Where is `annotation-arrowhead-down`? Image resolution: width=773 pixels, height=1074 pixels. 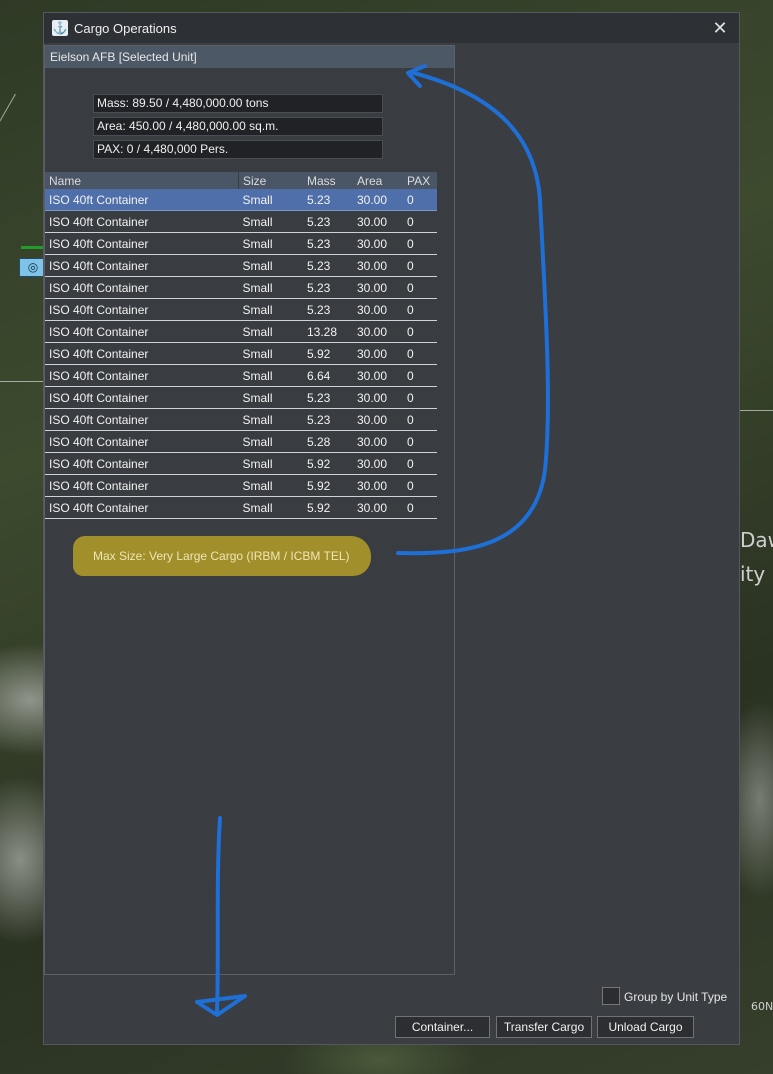
annotation-arrowhead-down is located at coordinates (221, 1005).